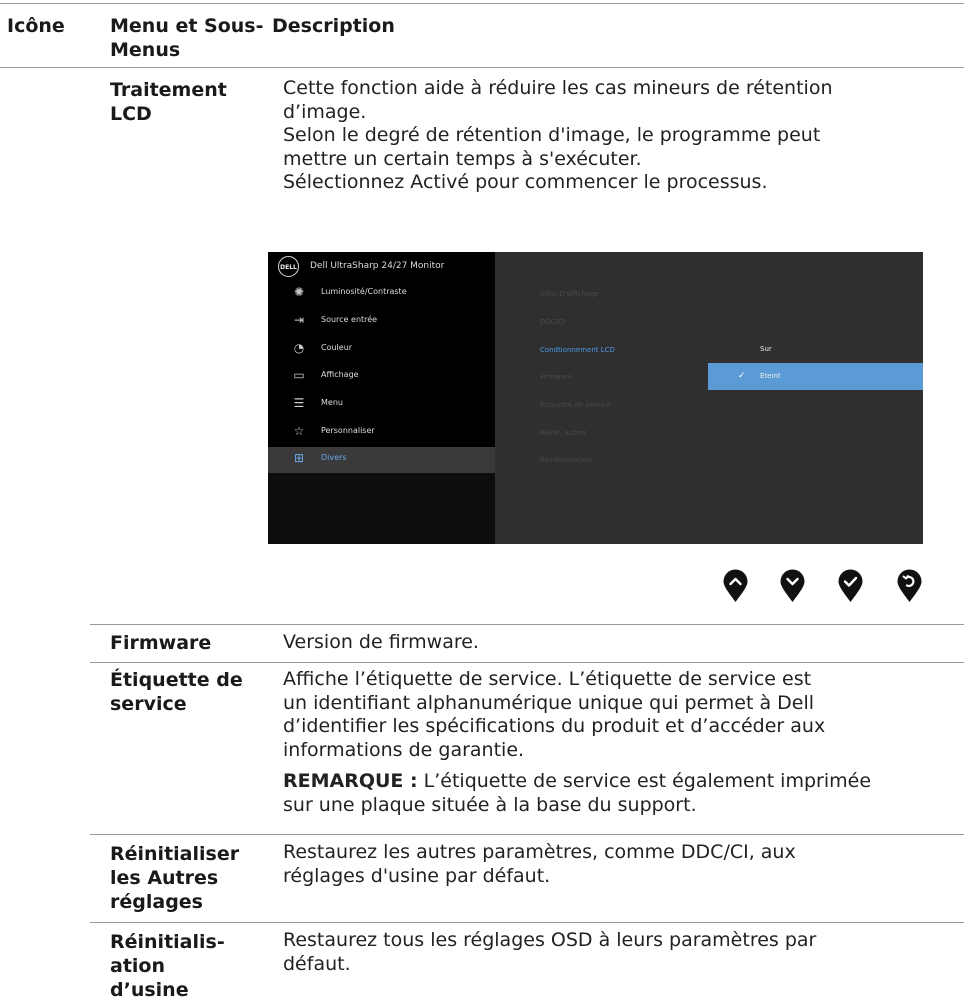 This screenshot has height=1008, width=964. I want to click on term-factory-line: Réinitialis-, so click(167, 942).